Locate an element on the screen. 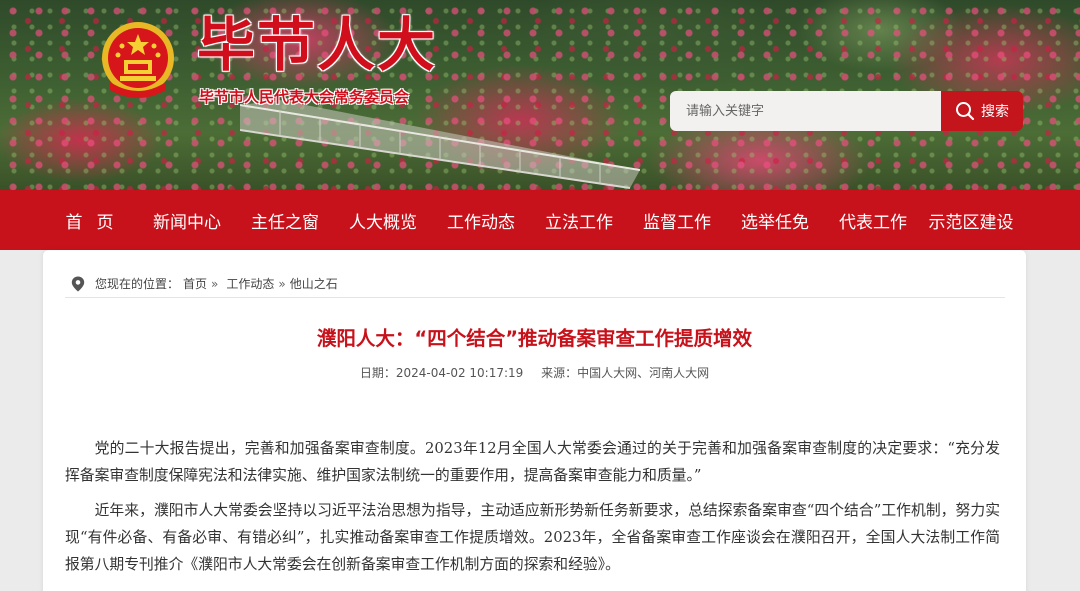  nav-item-work-news: 工作动态 is located at coordinates (481, 220).